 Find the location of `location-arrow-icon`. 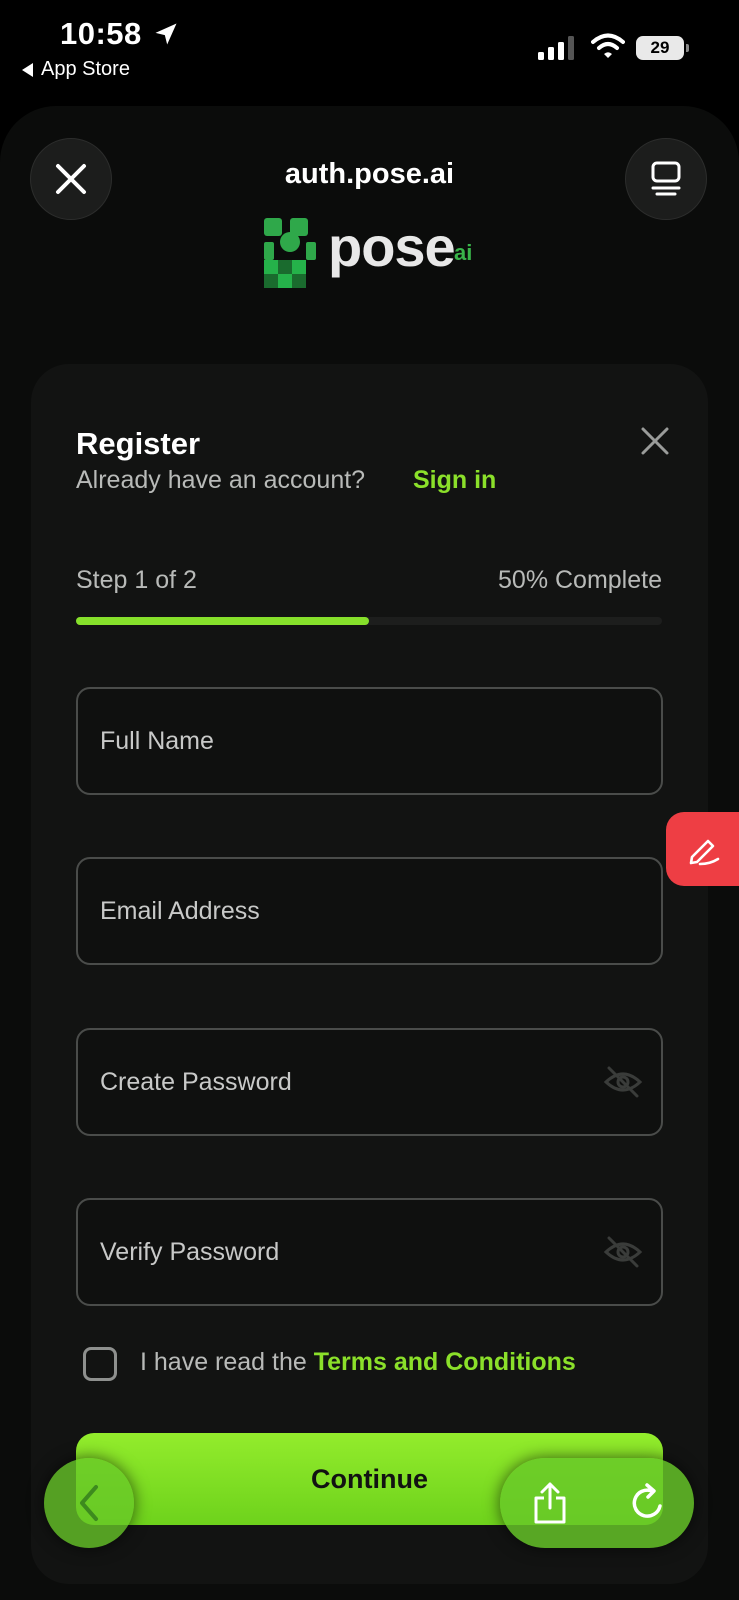

location-arrow-icon is located at coordinates (166, 34).